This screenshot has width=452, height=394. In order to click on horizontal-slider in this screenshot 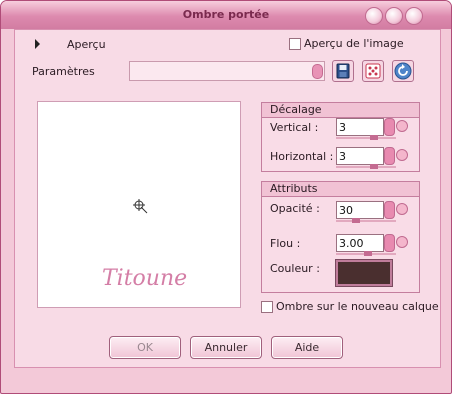, I will do `click(366, 167)`.